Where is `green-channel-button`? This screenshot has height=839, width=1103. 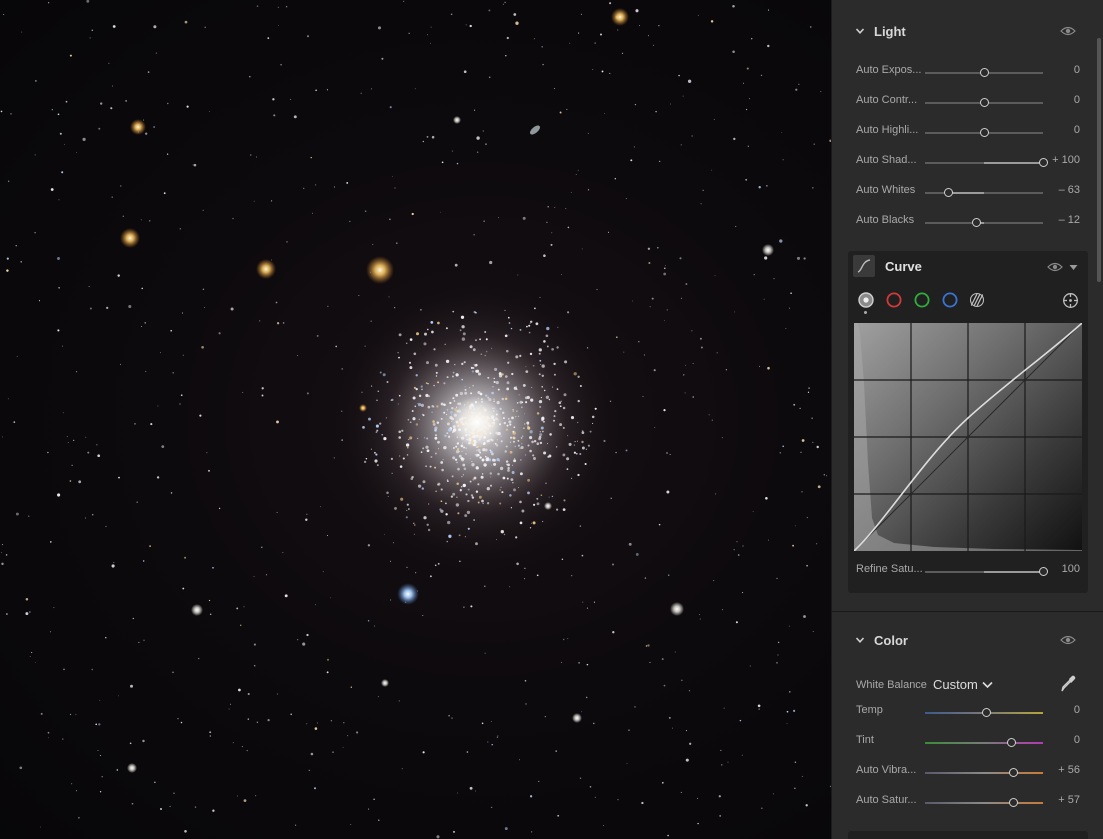
green-channel-button is located at coordinates (922, 300).